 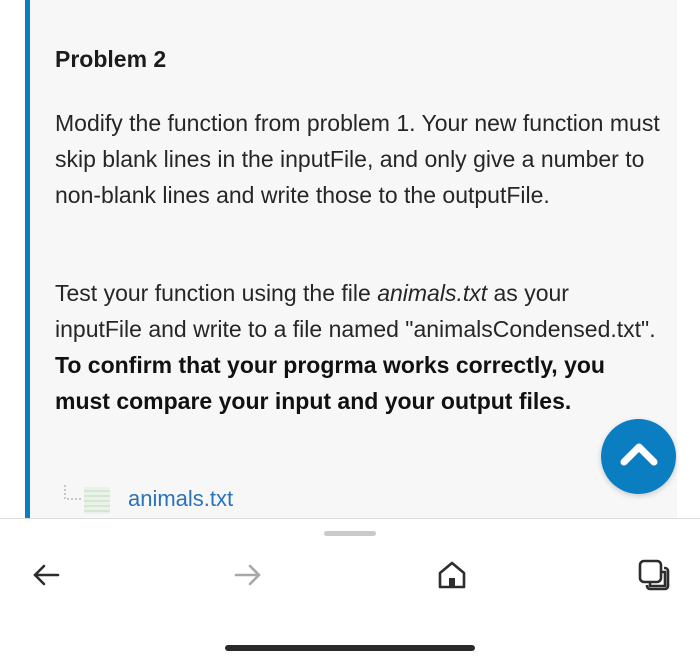 I want to click on chevron-up-icon, so click(x=639, y=456).